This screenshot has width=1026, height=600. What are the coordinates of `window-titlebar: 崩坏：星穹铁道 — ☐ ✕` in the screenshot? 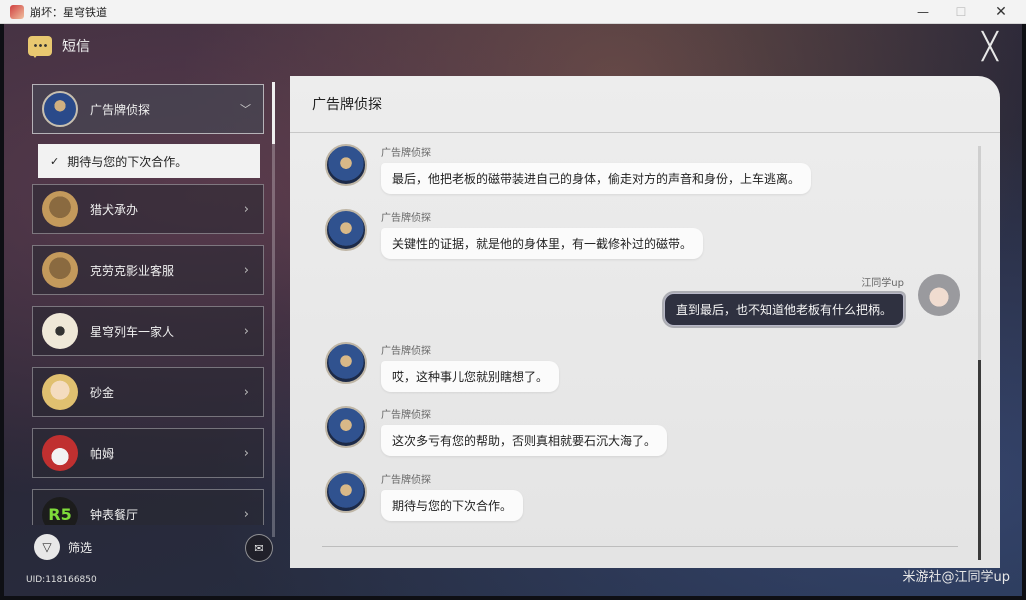 It's located at (513, 12).